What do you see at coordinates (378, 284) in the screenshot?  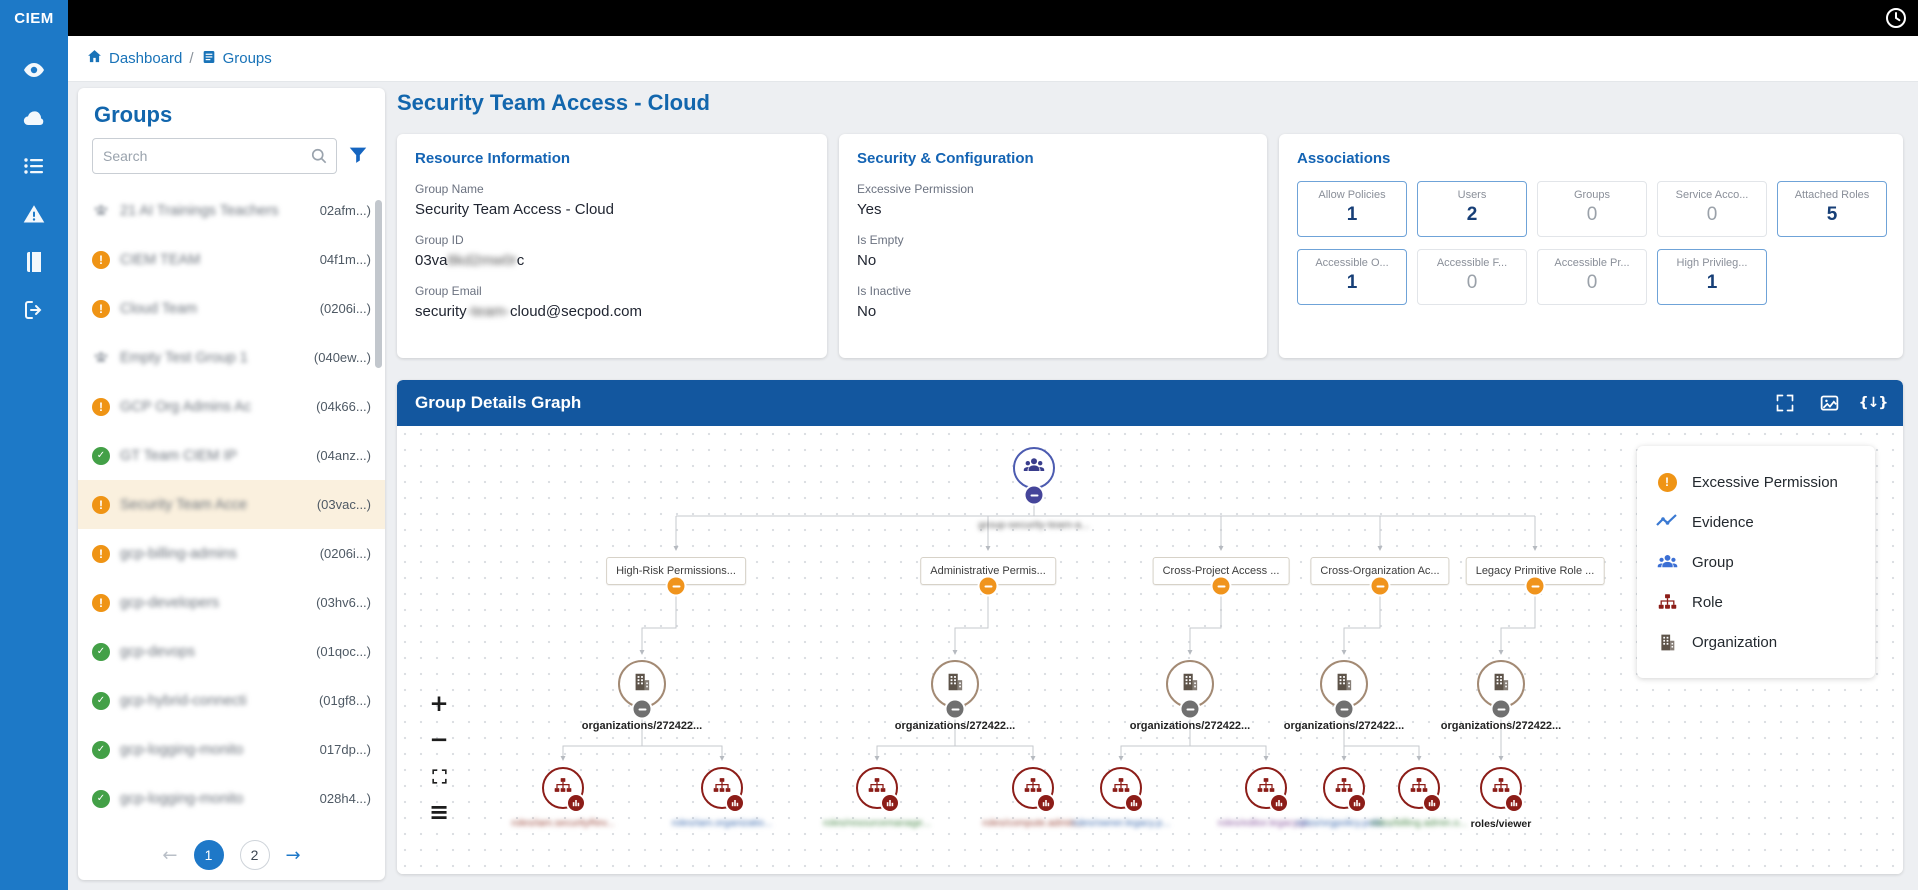 I see `list-scrollbar` at bounding box center [378, 284].